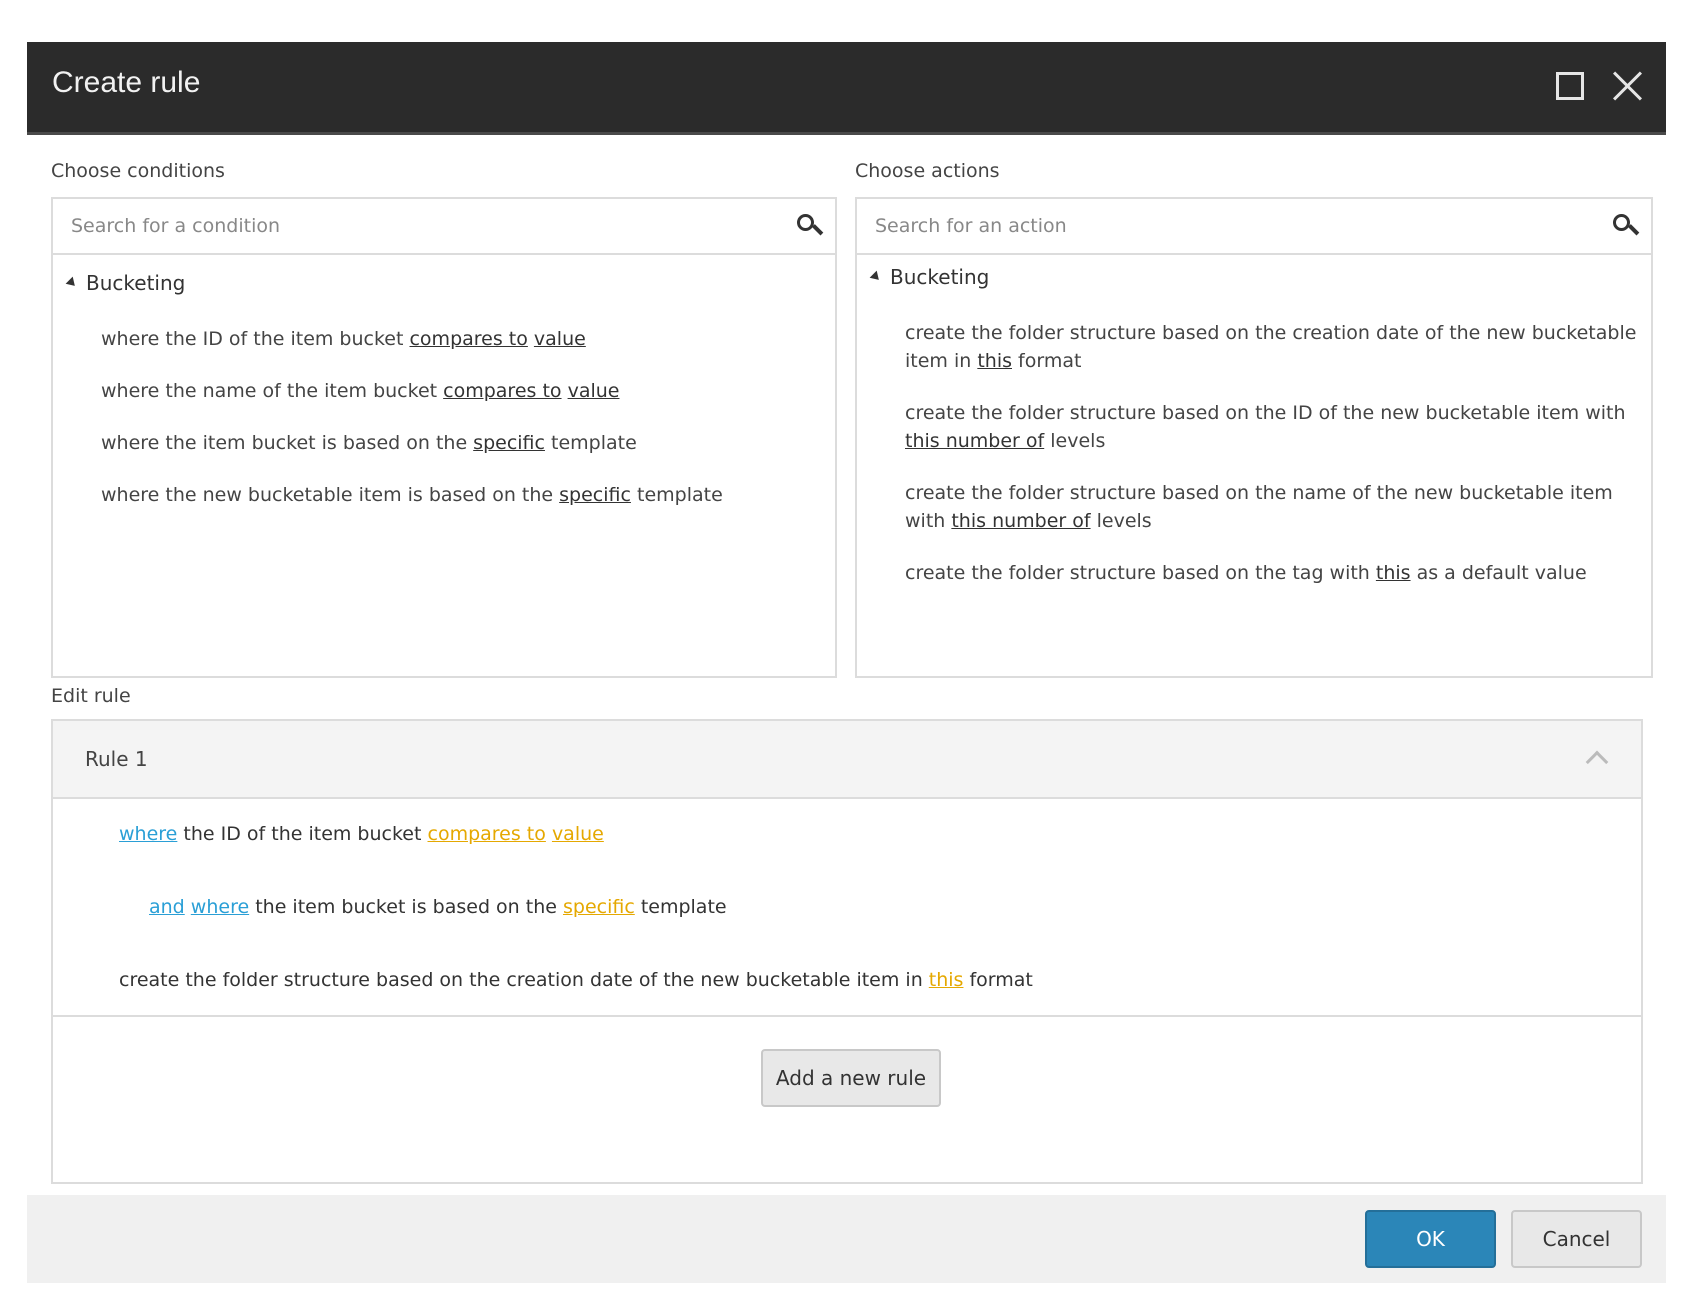  I want to click on rule-parameter-link: specific, so click(599, 907).